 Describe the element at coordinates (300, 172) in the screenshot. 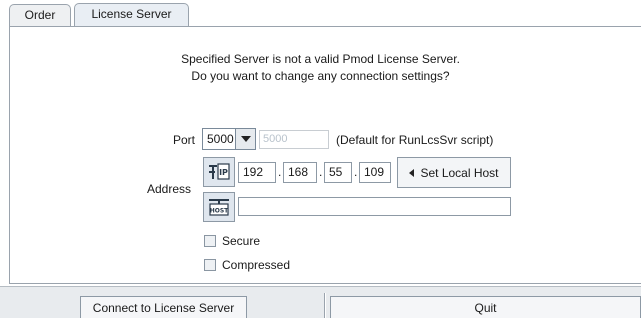

I see `ip-octet-2: 168` at that location.